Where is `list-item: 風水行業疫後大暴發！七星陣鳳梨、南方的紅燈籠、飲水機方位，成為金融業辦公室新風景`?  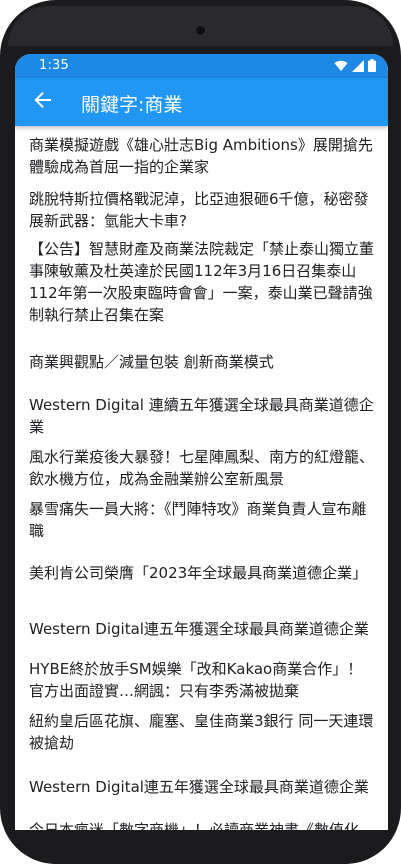
list-item: 風水行業疫後大暴發！七星陣鳳梨、南方的紅燈籠、飲水機方位，成為金融業辦公室新風景 is located at coordinates (202, 468).